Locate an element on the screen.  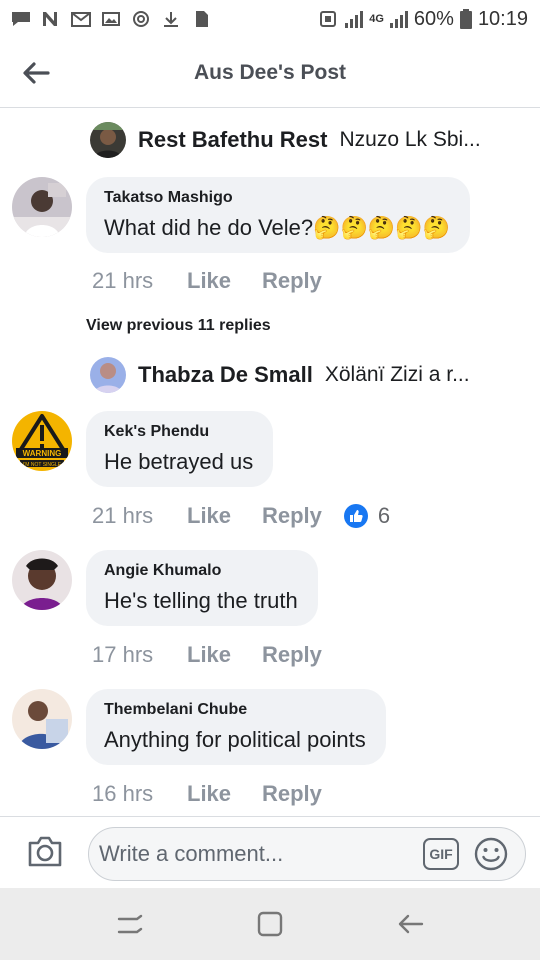
avatar-badge-subtext: I'M NOT SINGLE is located at coordinates (42, 465).